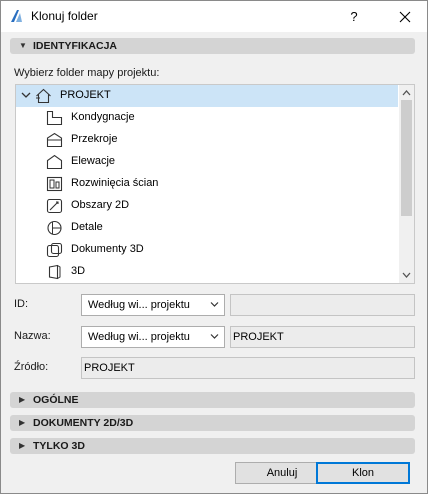 The image size is (428, 494). I want to click on worksheet-icon, so click(54, 206).